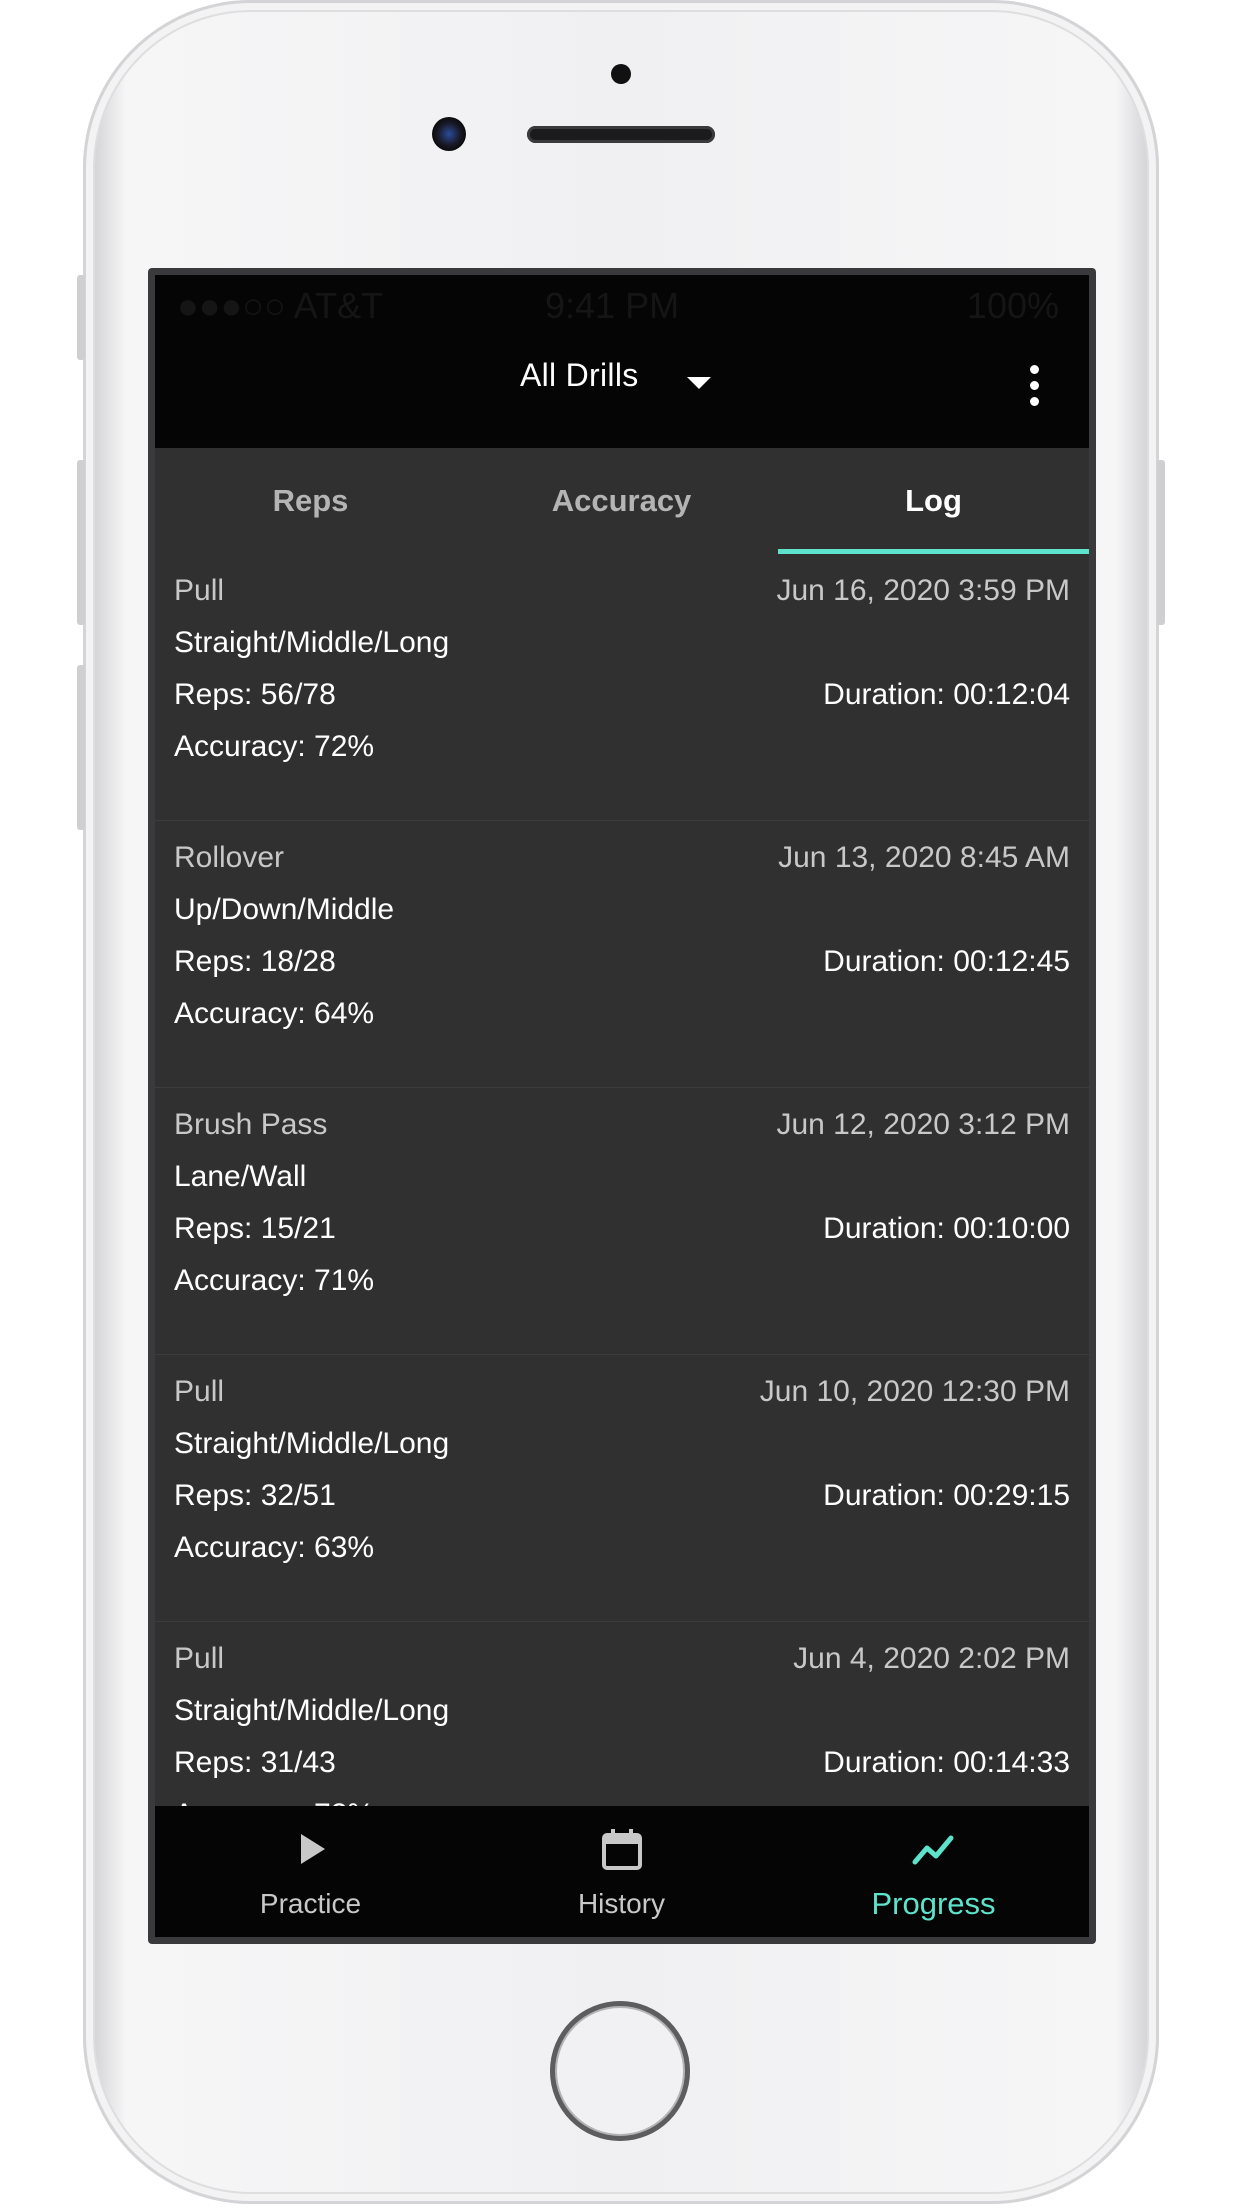  I want to click on earpiece-speaker, so click(621, 134).